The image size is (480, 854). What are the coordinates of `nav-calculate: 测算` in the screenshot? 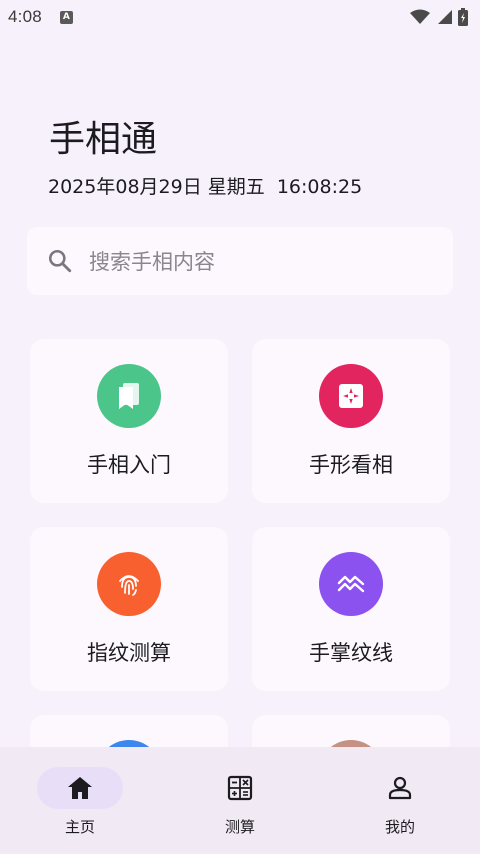 It's located at (240, 800).